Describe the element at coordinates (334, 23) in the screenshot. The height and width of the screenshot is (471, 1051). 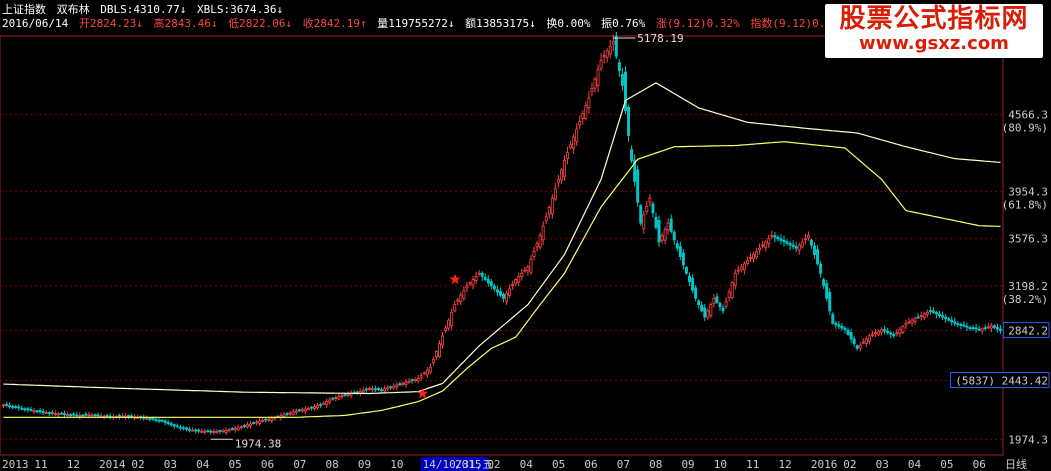
I see `close-value: 收2842.19↑` at that location.